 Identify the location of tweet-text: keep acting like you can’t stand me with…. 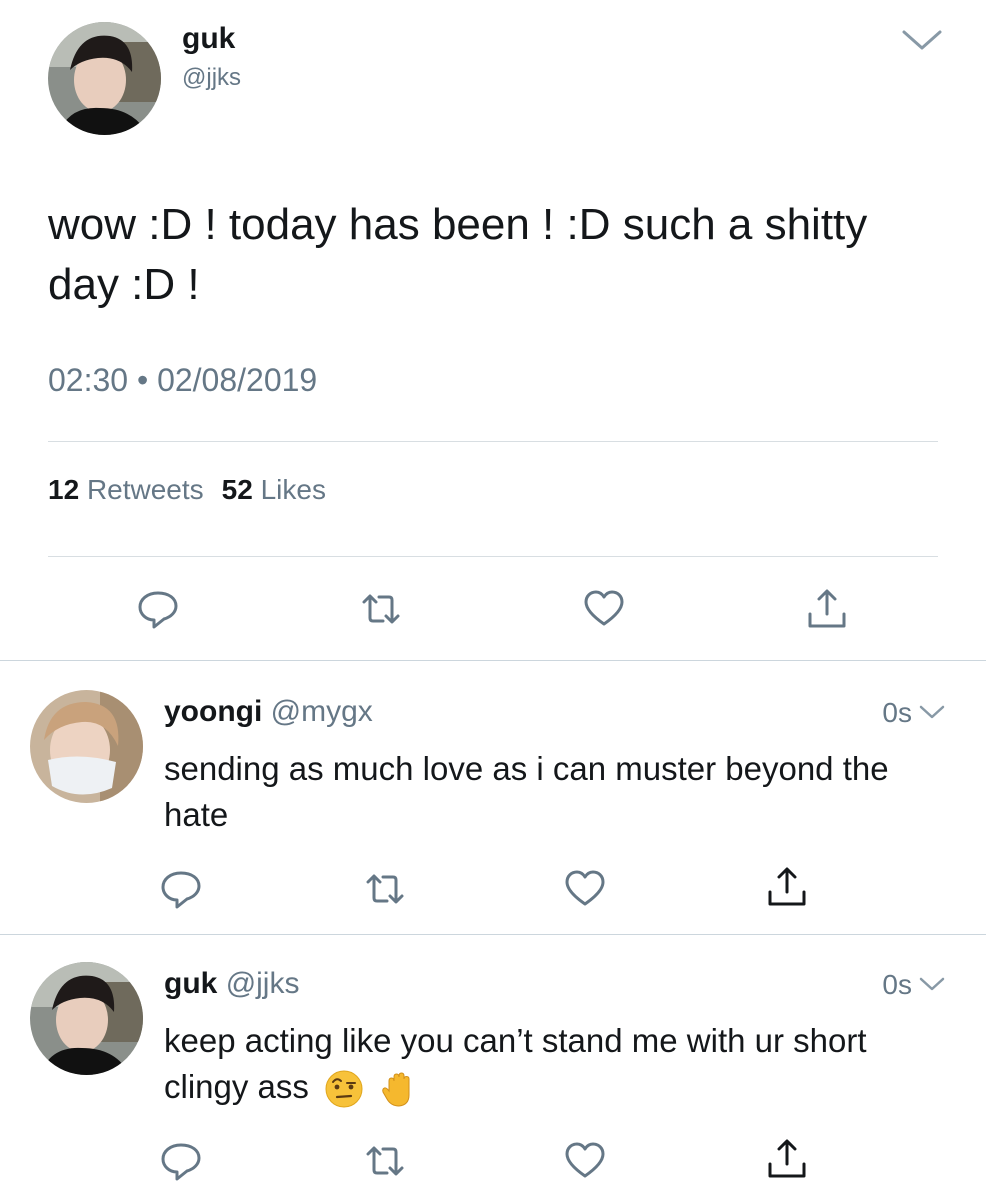
(515, 1063).